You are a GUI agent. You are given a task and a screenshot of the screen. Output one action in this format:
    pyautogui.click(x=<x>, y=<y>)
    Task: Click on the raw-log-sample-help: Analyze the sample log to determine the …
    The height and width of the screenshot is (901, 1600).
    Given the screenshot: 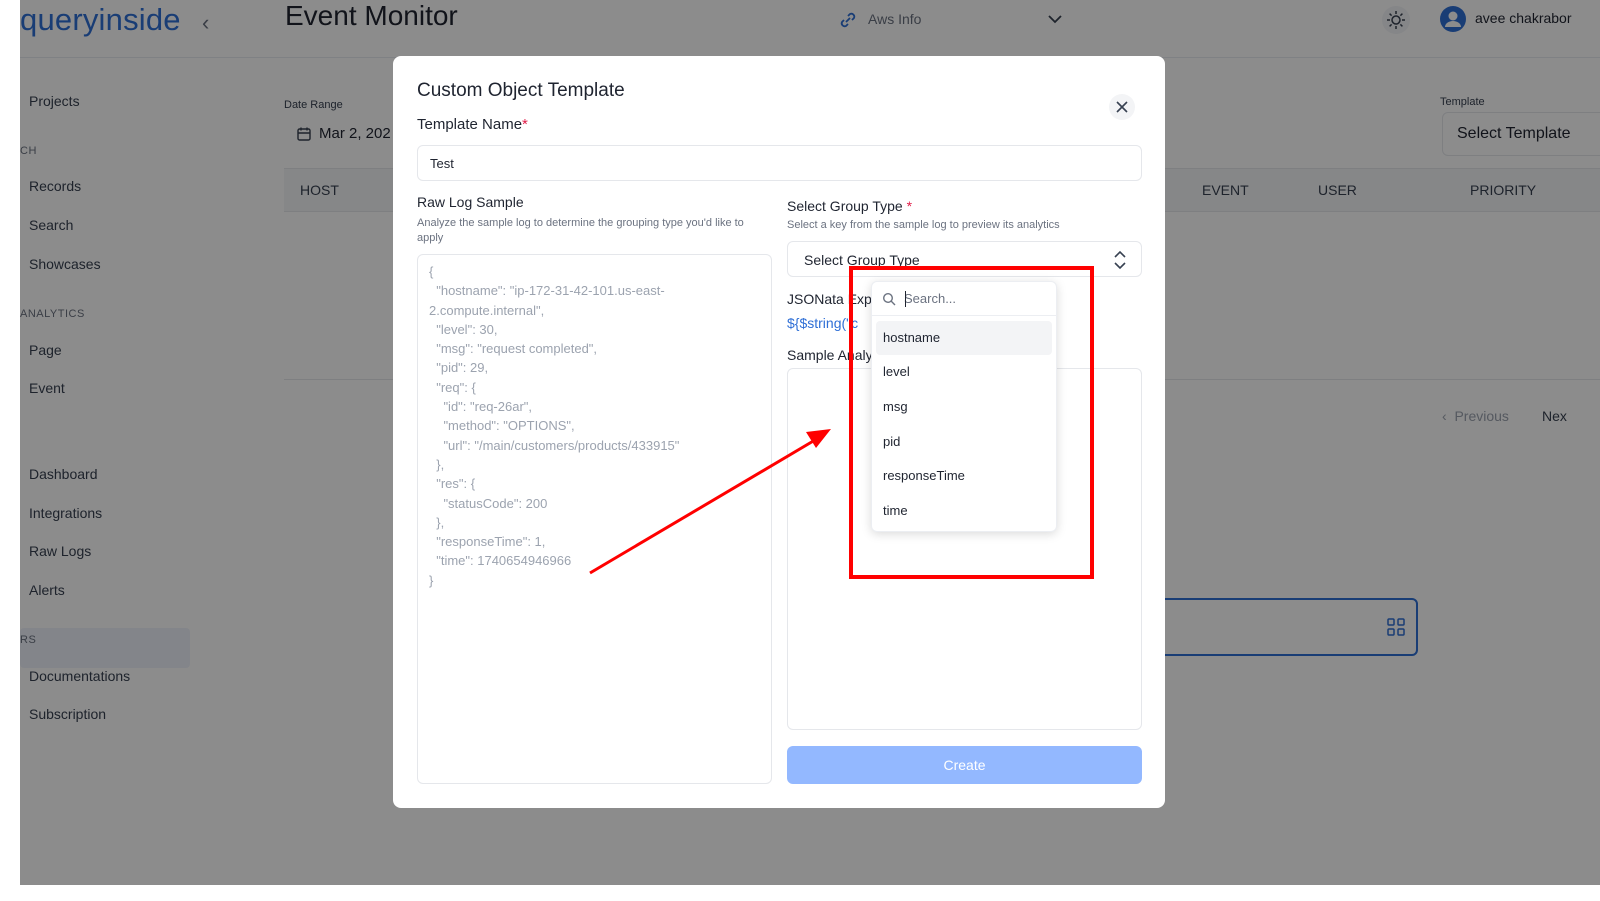 What is the action you would take?
    pyautogui.click(x=580, y=230)
    